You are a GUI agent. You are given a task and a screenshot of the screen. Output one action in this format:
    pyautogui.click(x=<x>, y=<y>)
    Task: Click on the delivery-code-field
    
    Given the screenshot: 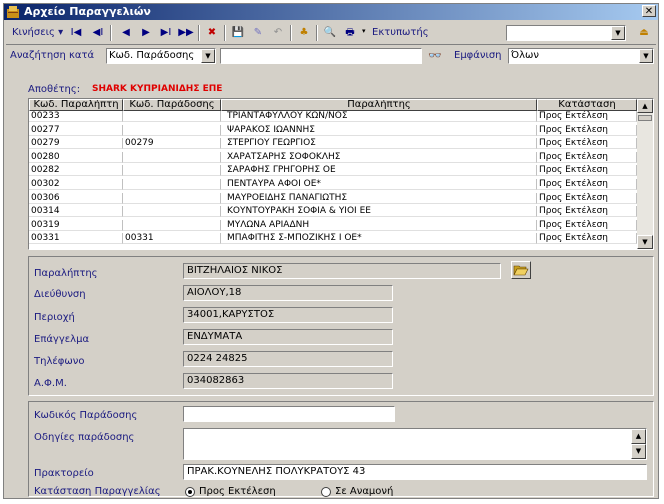 What is the action you would take?
    pyautogui.click(x=289, y=414)
    